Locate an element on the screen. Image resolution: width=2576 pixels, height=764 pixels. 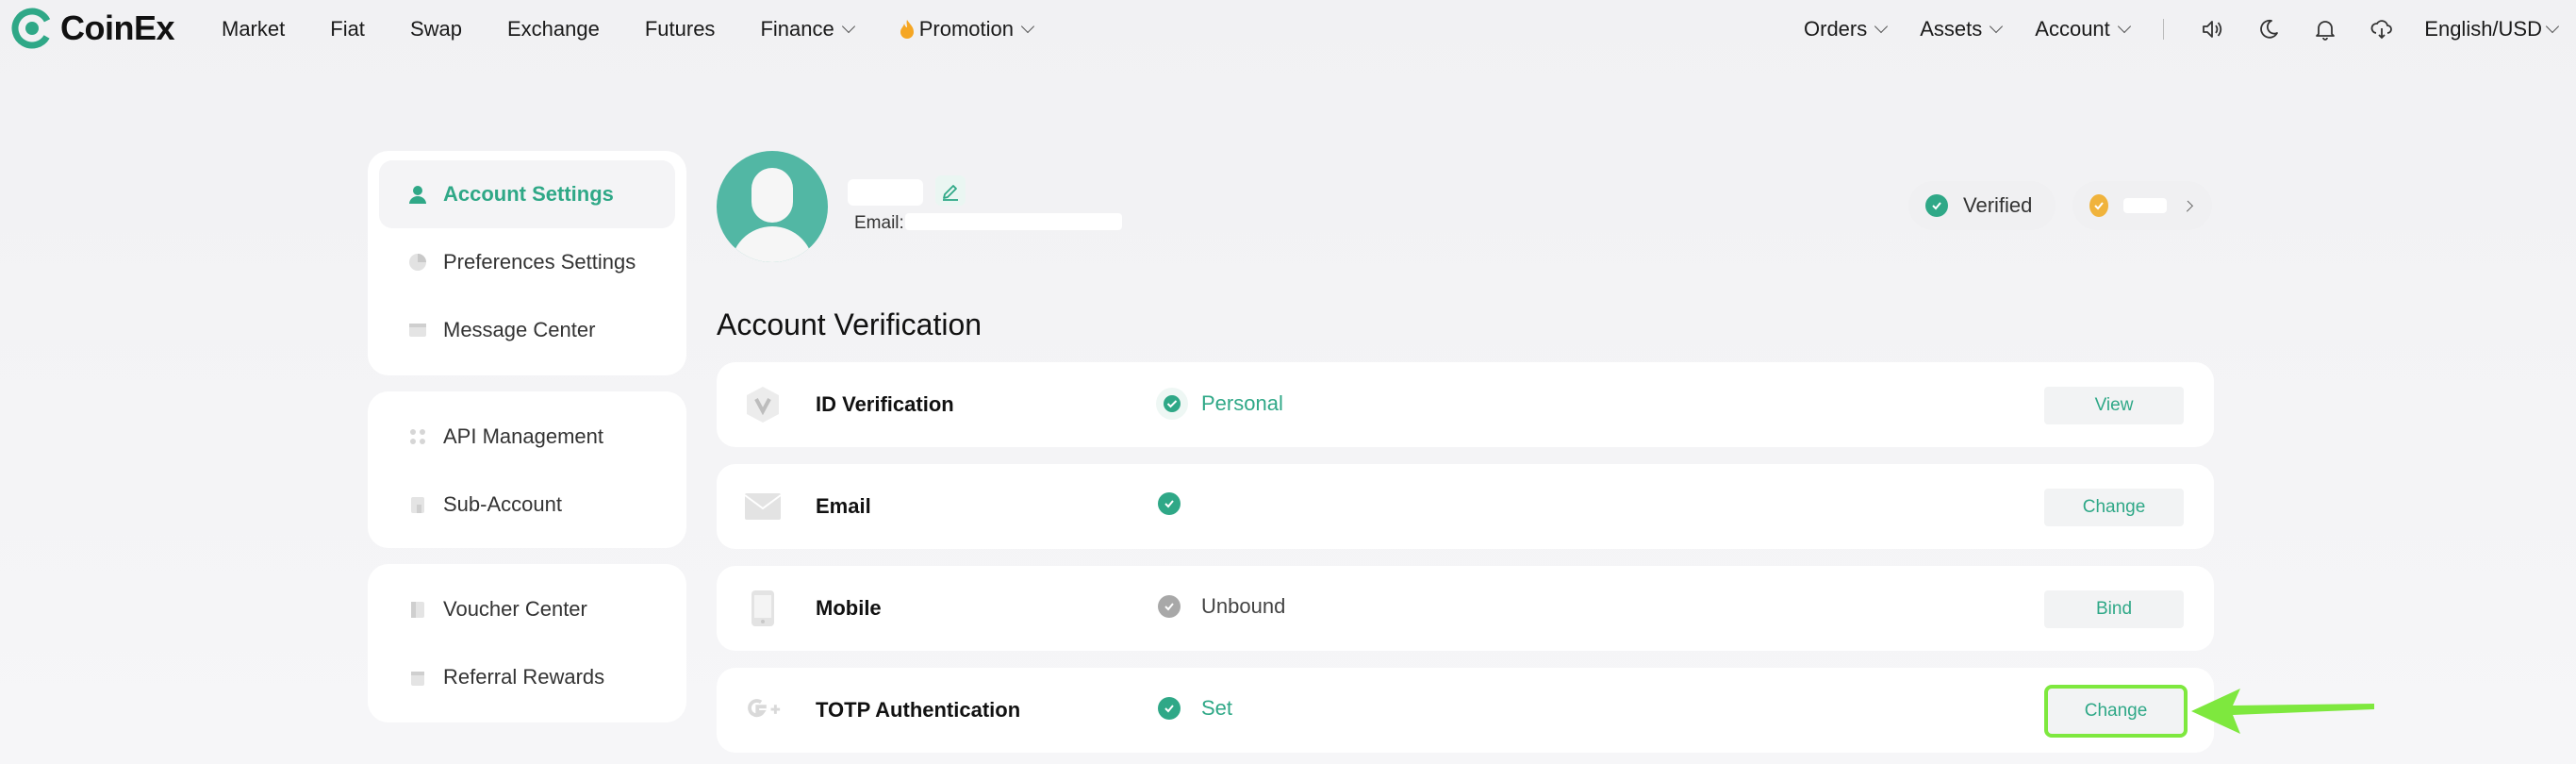
verified-label: Verified is located at coordinates (1998, 205).